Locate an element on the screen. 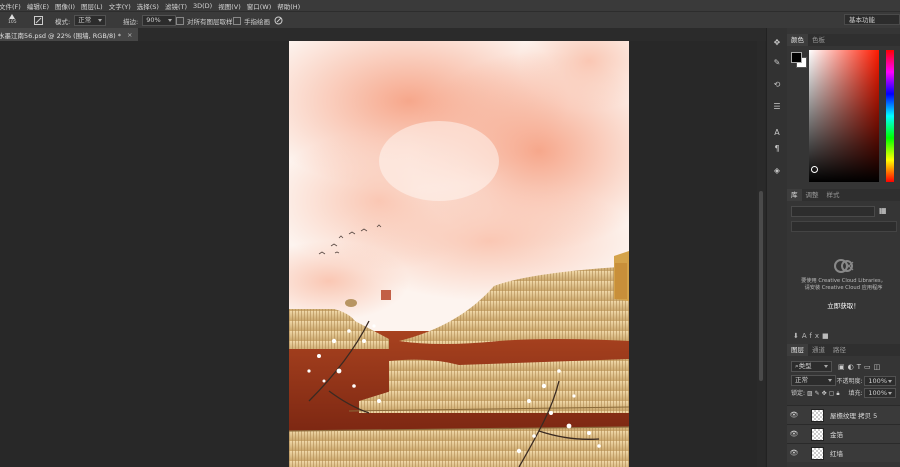 This screenshot has width=900, height=467. layer-filter: ⌕类型 ▣◐T▭◫ is located at coordinates (837, 366).